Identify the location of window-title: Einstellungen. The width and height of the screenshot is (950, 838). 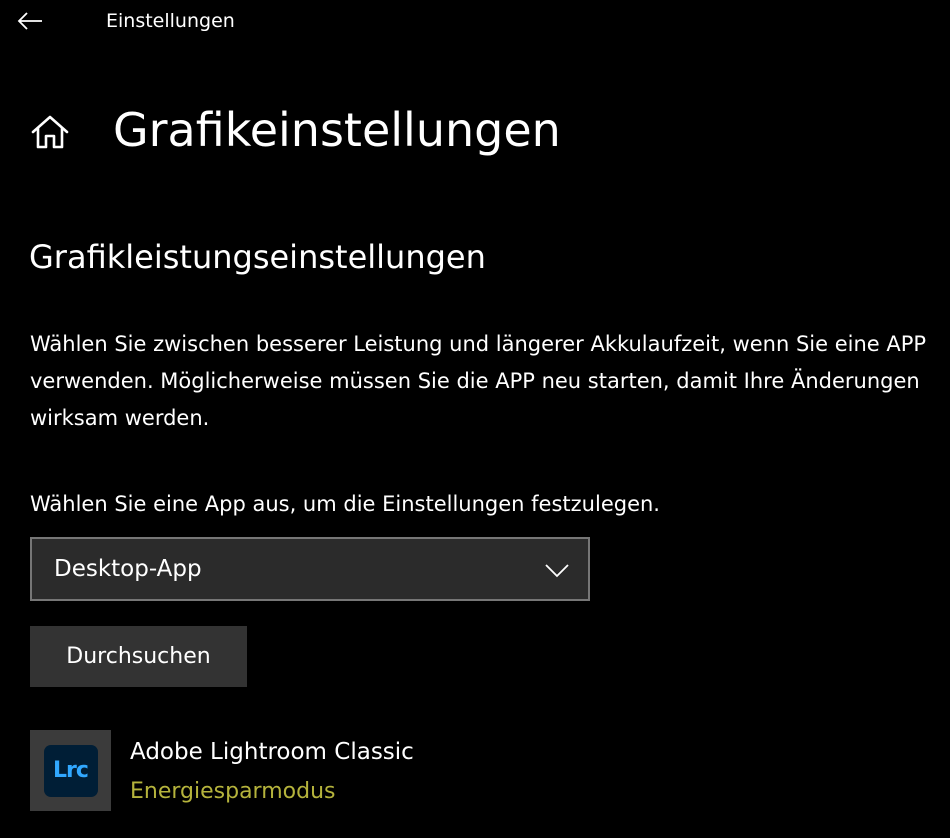
(170, 21).